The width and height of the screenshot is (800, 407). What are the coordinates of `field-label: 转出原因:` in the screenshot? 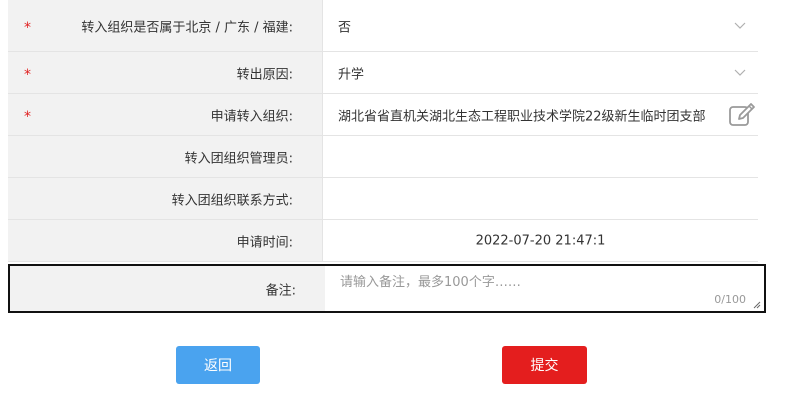 It's located at (264, 74).